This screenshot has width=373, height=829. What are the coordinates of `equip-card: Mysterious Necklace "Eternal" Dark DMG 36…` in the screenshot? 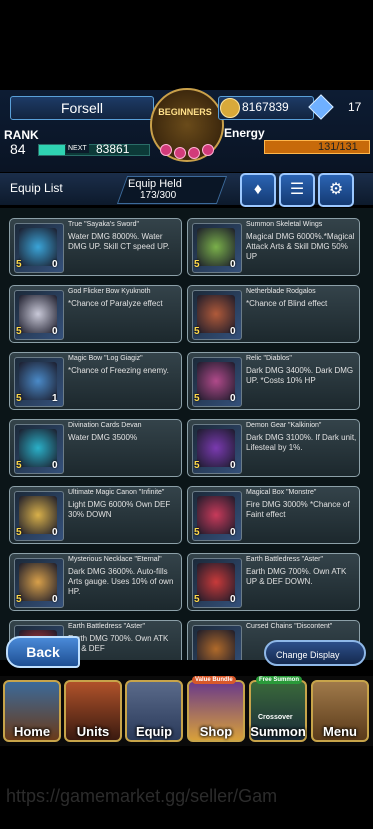 It's located at (95, 582).